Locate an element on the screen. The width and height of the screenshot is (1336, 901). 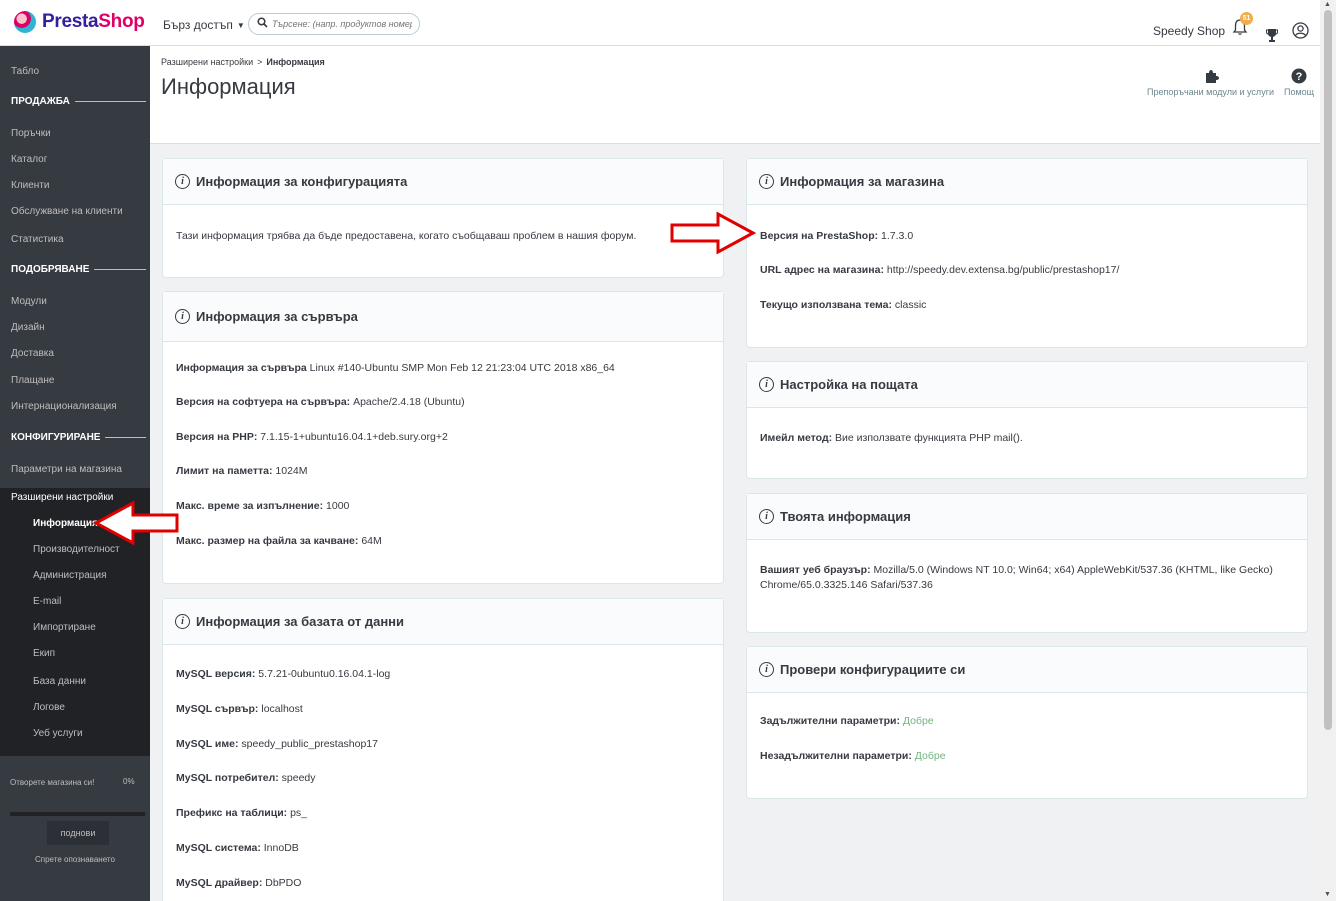
panel-heading: i Информация за магазина is located at coordinates (1027, 182).